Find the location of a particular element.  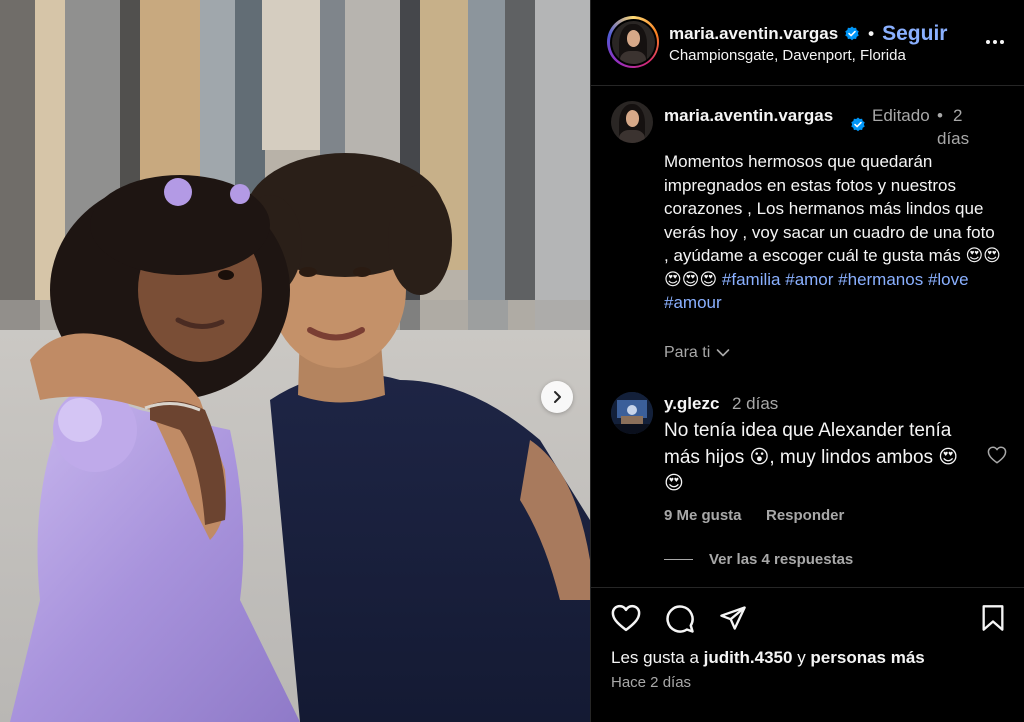

likes-summary: Les gusta a judith.4350 y personas más is located at coordinates (768, 658).